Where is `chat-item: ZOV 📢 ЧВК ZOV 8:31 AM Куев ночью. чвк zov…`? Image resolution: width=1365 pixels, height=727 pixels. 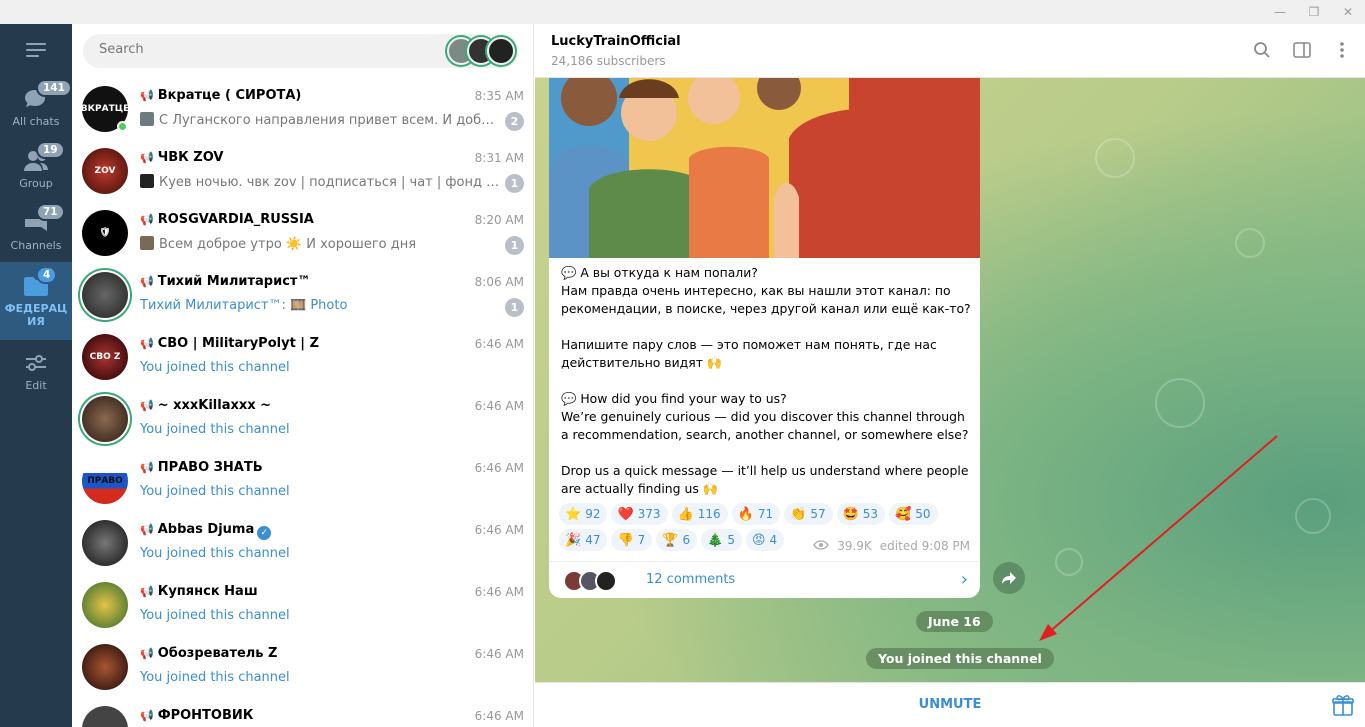
chat-item: ZOV 📢 ЧВК ZOV 8:31 AM Куев ночью. чвк zov… is located at coordinates (303, 172).